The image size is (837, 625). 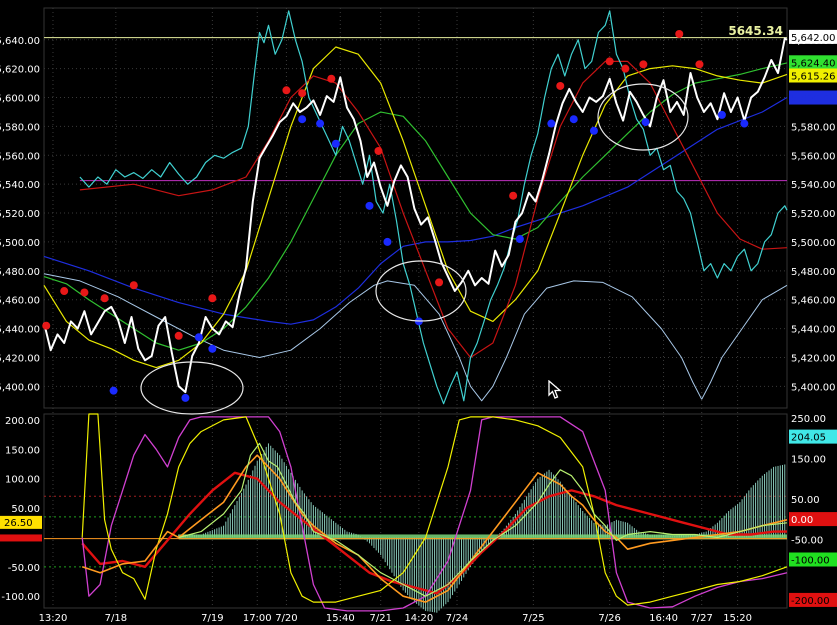 What do you see at coordinates (380, 618) in the screenshot?
I see `x-tick-label: 7/21` at bounding box center [380, 618].